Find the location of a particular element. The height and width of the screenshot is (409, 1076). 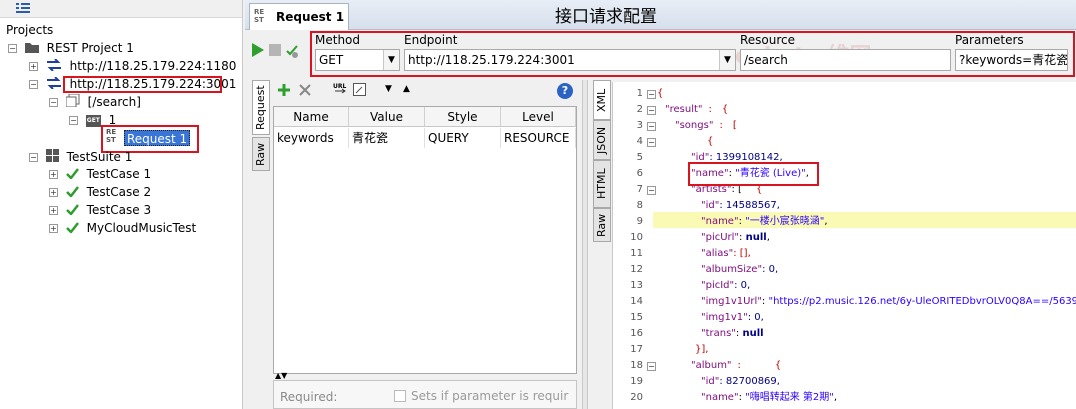

projects-heading: Projects is located at coordinates (30, 30).